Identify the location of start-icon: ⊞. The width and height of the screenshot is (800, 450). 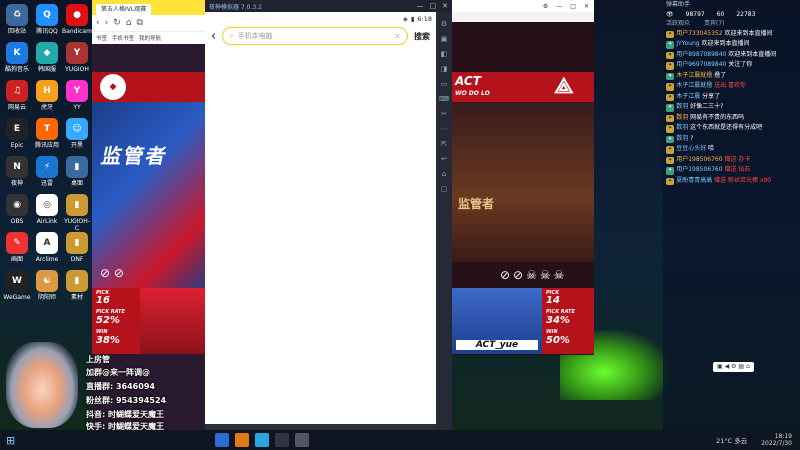
(10, 440).